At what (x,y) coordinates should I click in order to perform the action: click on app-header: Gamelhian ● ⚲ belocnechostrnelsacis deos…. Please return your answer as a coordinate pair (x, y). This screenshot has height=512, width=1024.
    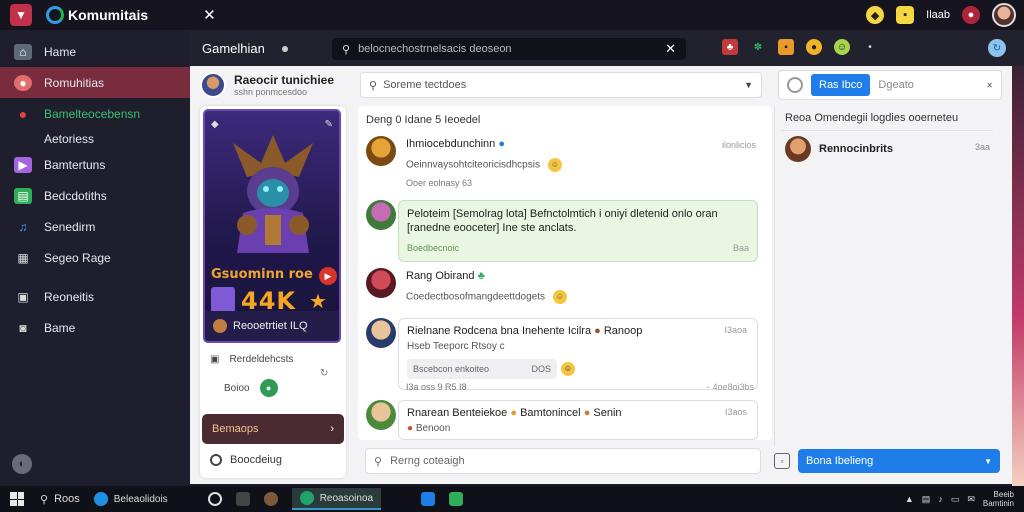
    Looking at the image, I should click on (607, 48).